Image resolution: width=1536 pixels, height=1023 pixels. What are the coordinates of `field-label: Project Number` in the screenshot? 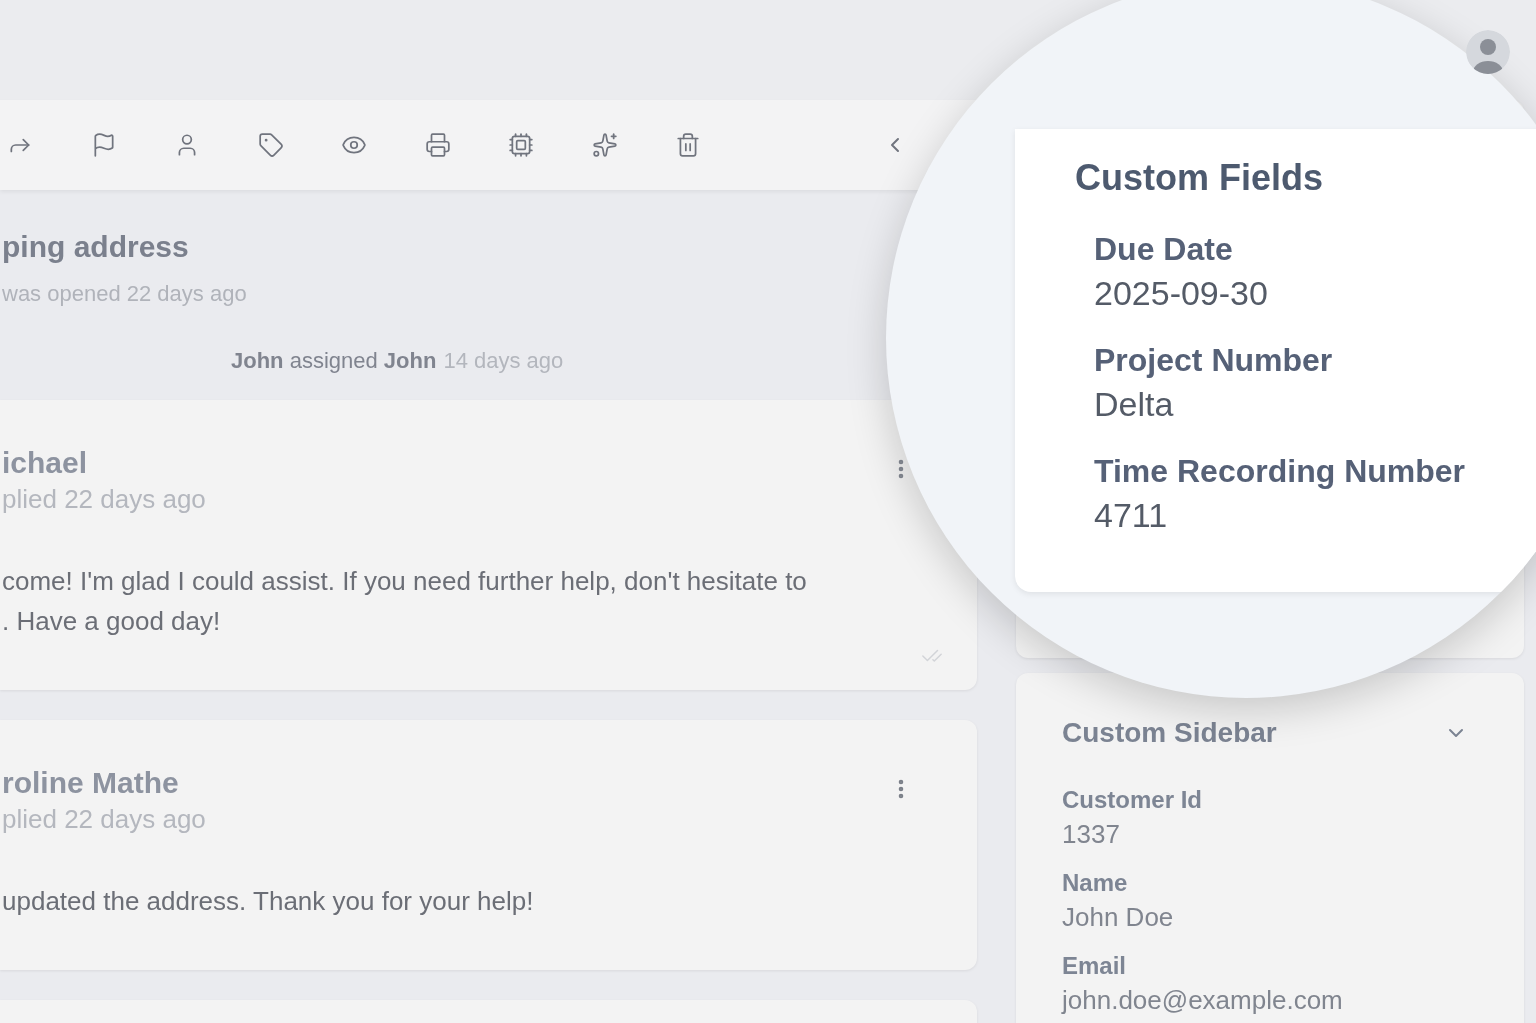 It's located at (1213, 360).